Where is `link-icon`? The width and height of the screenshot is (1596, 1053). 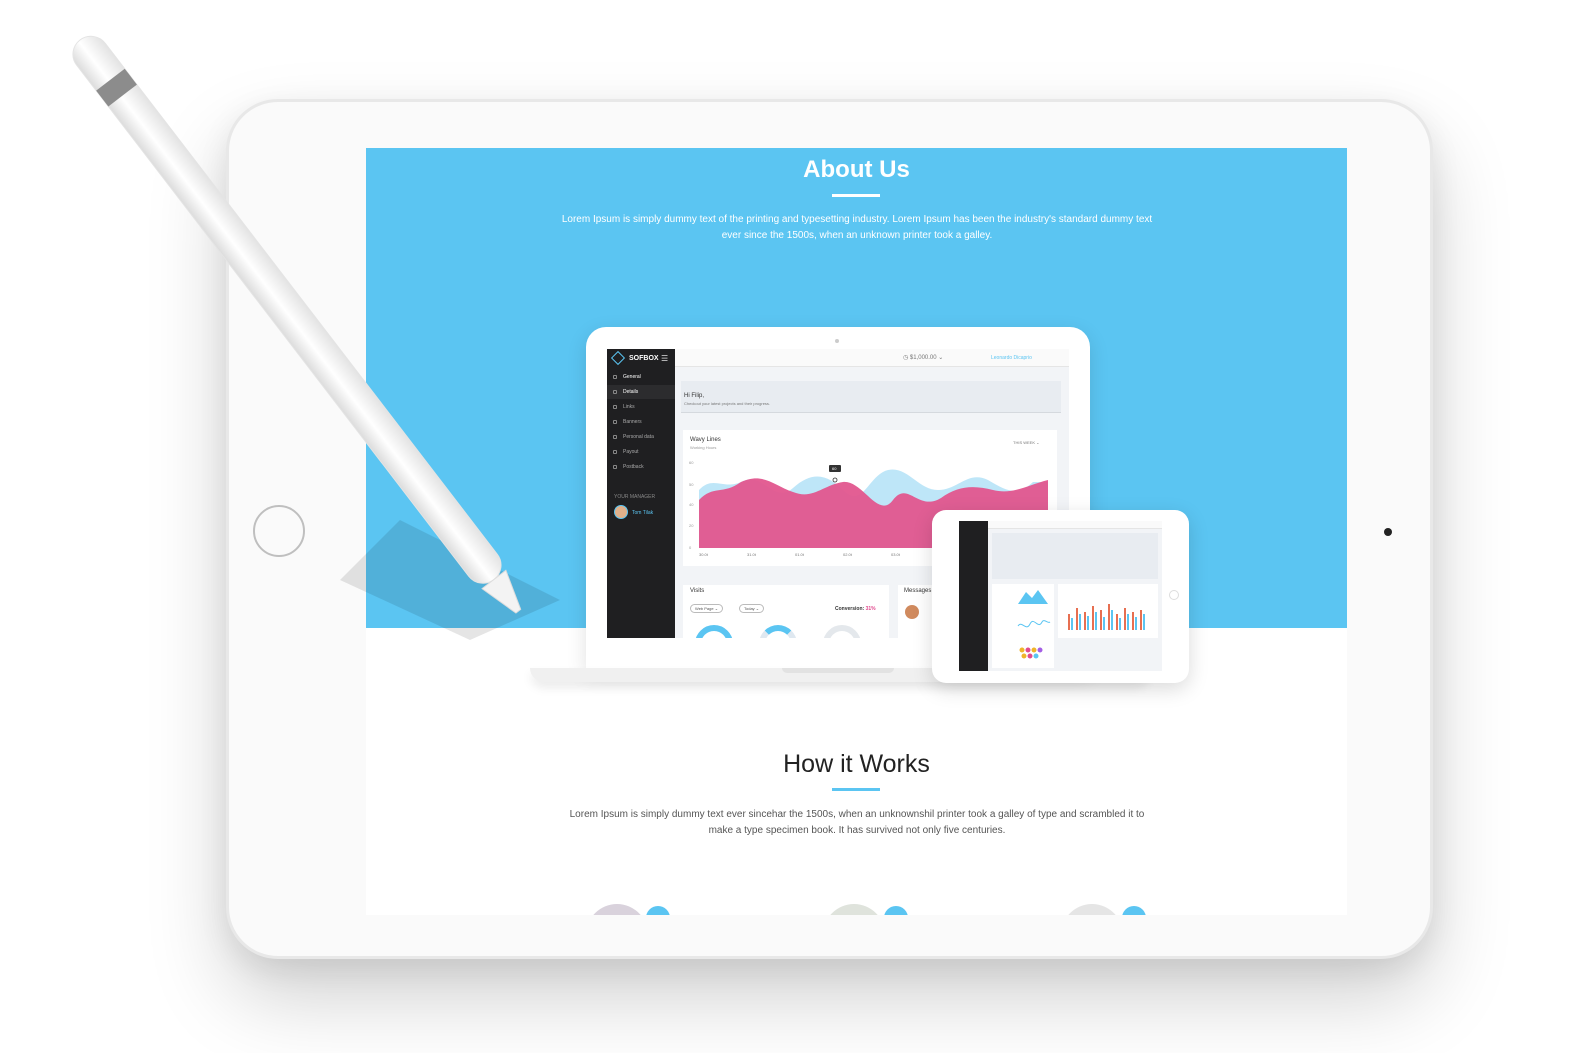 link-icon is located at coordinates (615, 407).